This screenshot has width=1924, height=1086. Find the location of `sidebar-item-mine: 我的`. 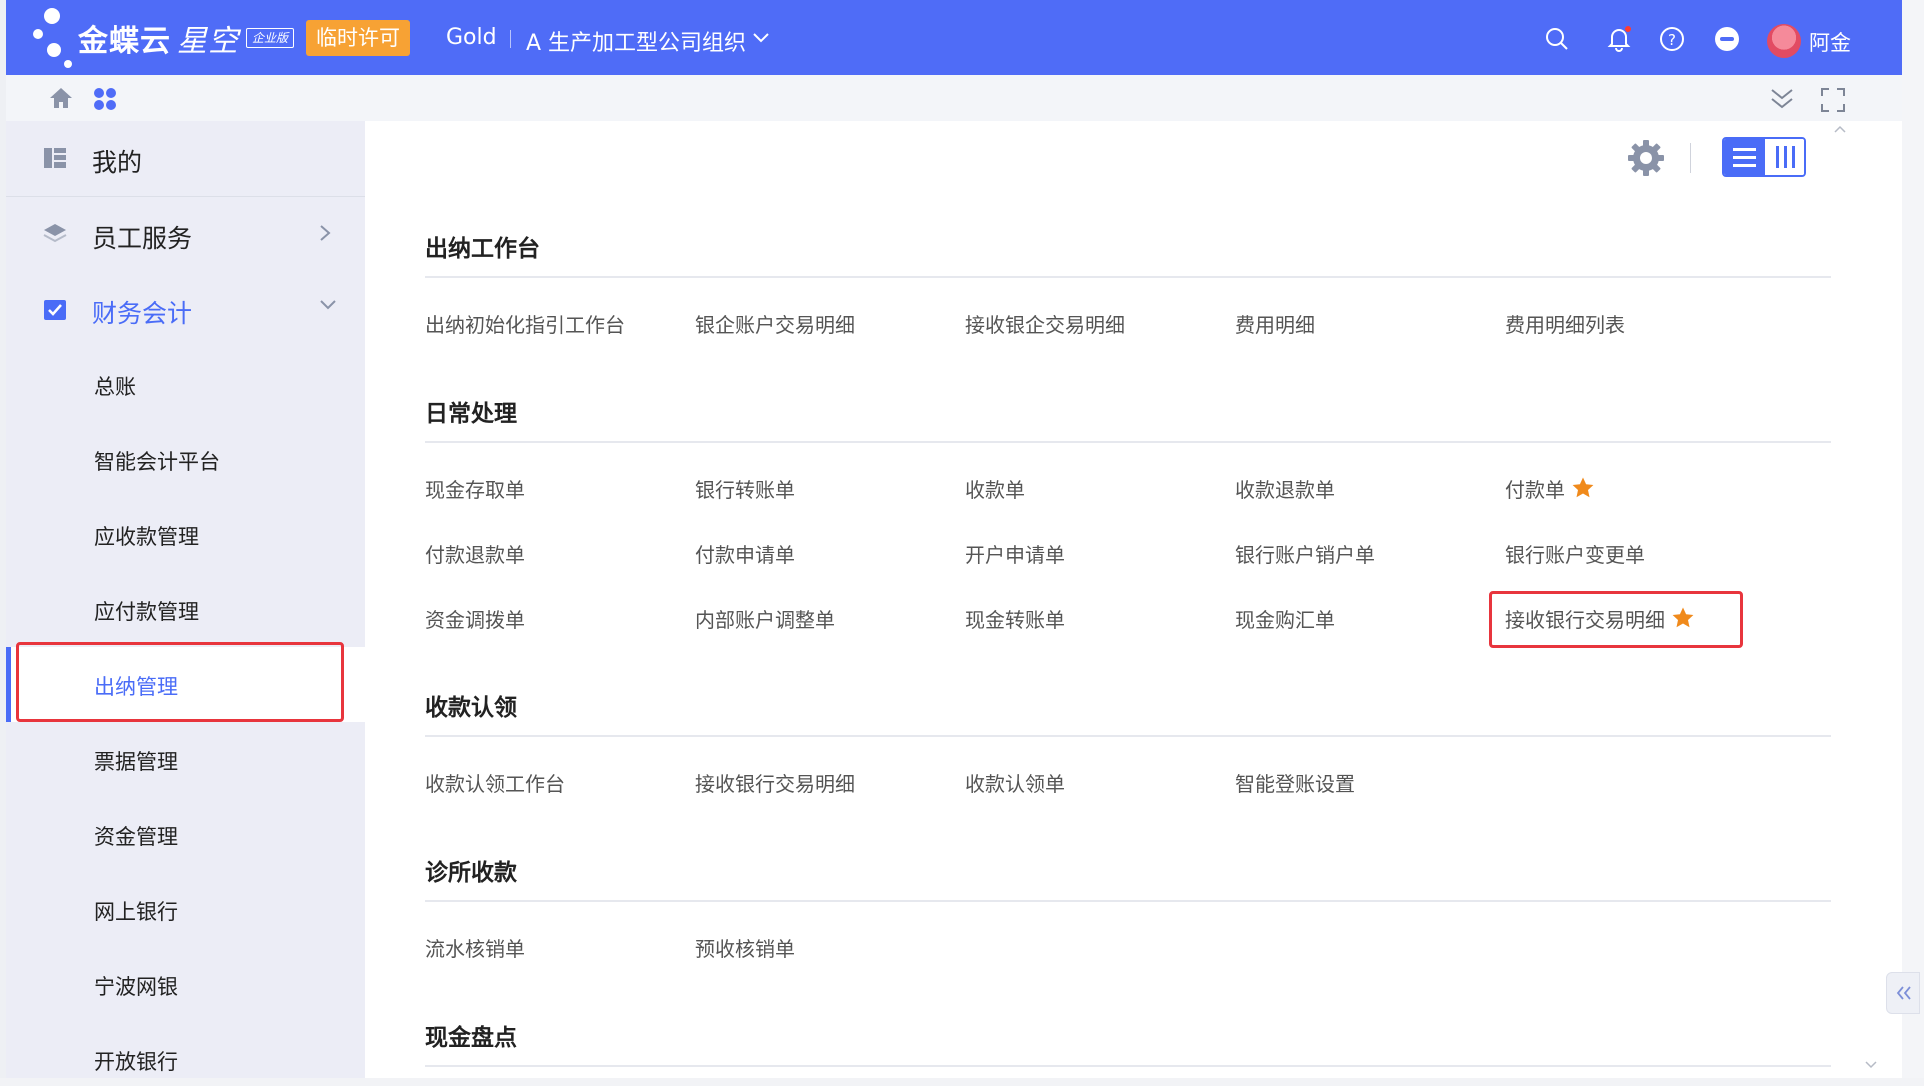

sidebar-item-mine: 我的 is located at coordinates (185, 158).